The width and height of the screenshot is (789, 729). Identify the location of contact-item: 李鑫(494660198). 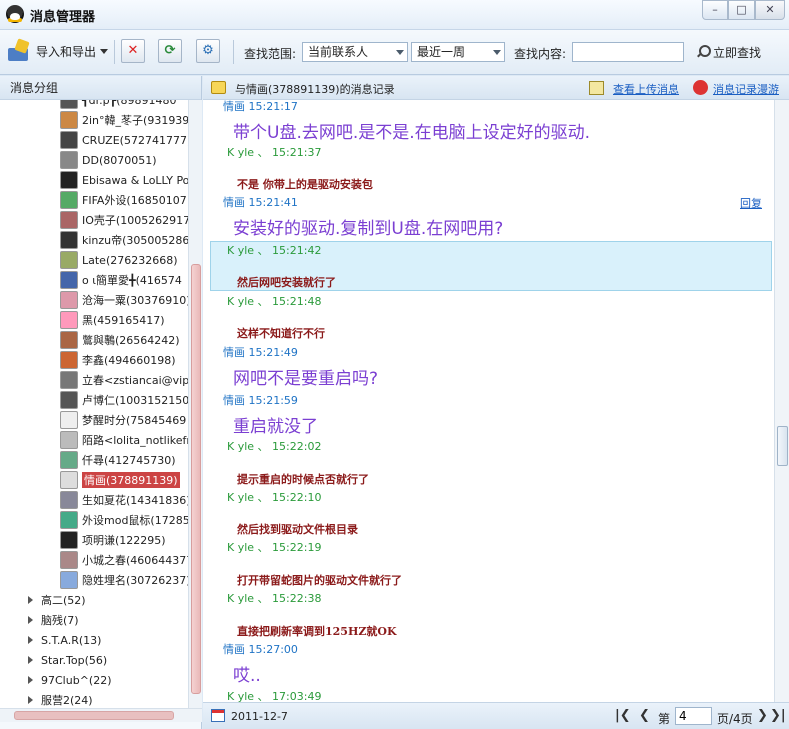
(124, 360).